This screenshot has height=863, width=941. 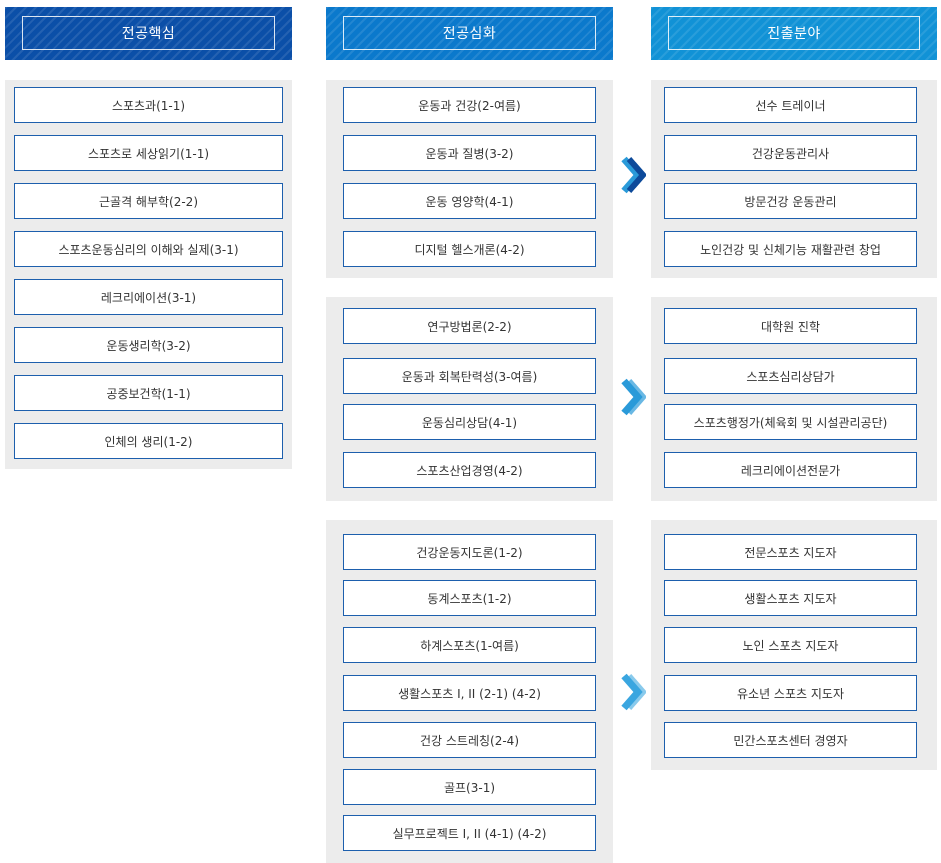 I want to click on track-course: 동계스포츠(1-2), so click(x=469, y=598).